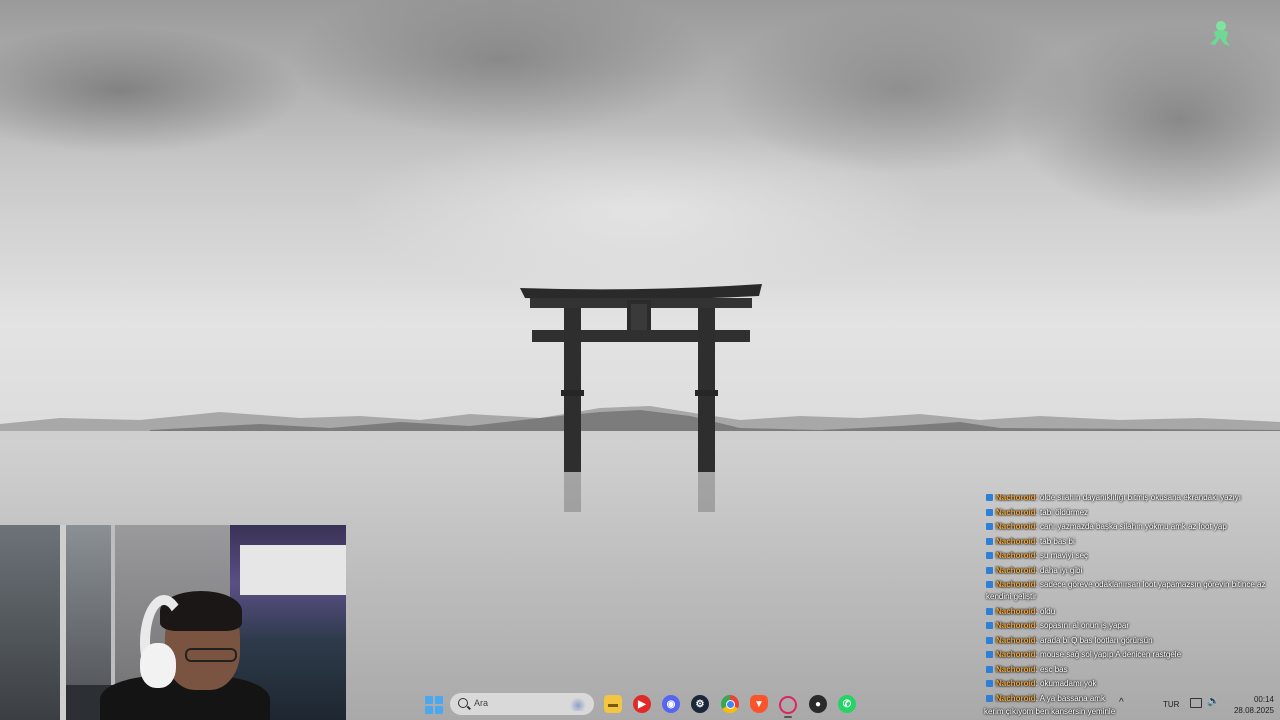 The height and width of the screenshot is (720, 1280). Describe the element at coordinates (1131, 612) in the screenshot. I see `chat-message: Nachoroid: oldu` at that location.